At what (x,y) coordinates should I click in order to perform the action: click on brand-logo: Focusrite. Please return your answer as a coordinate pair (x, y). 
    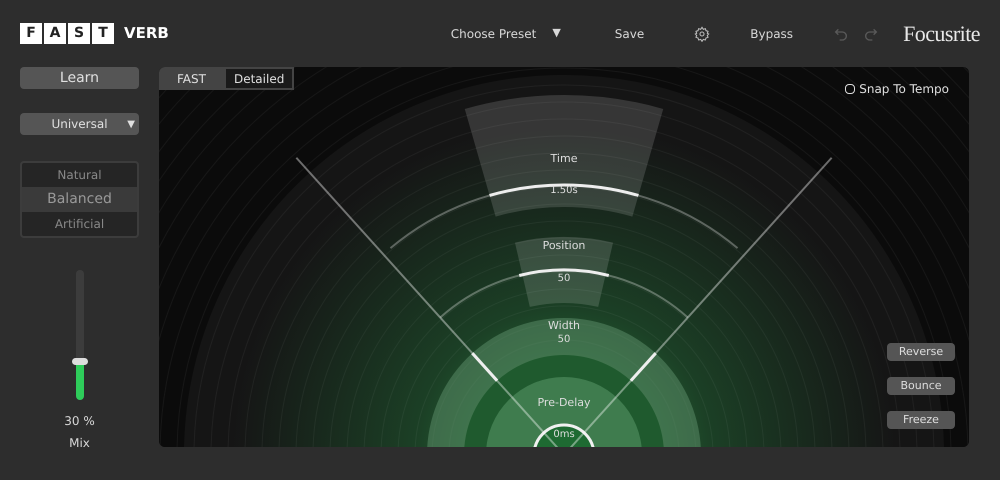
    Looking at the image, I should click on (941, 34).